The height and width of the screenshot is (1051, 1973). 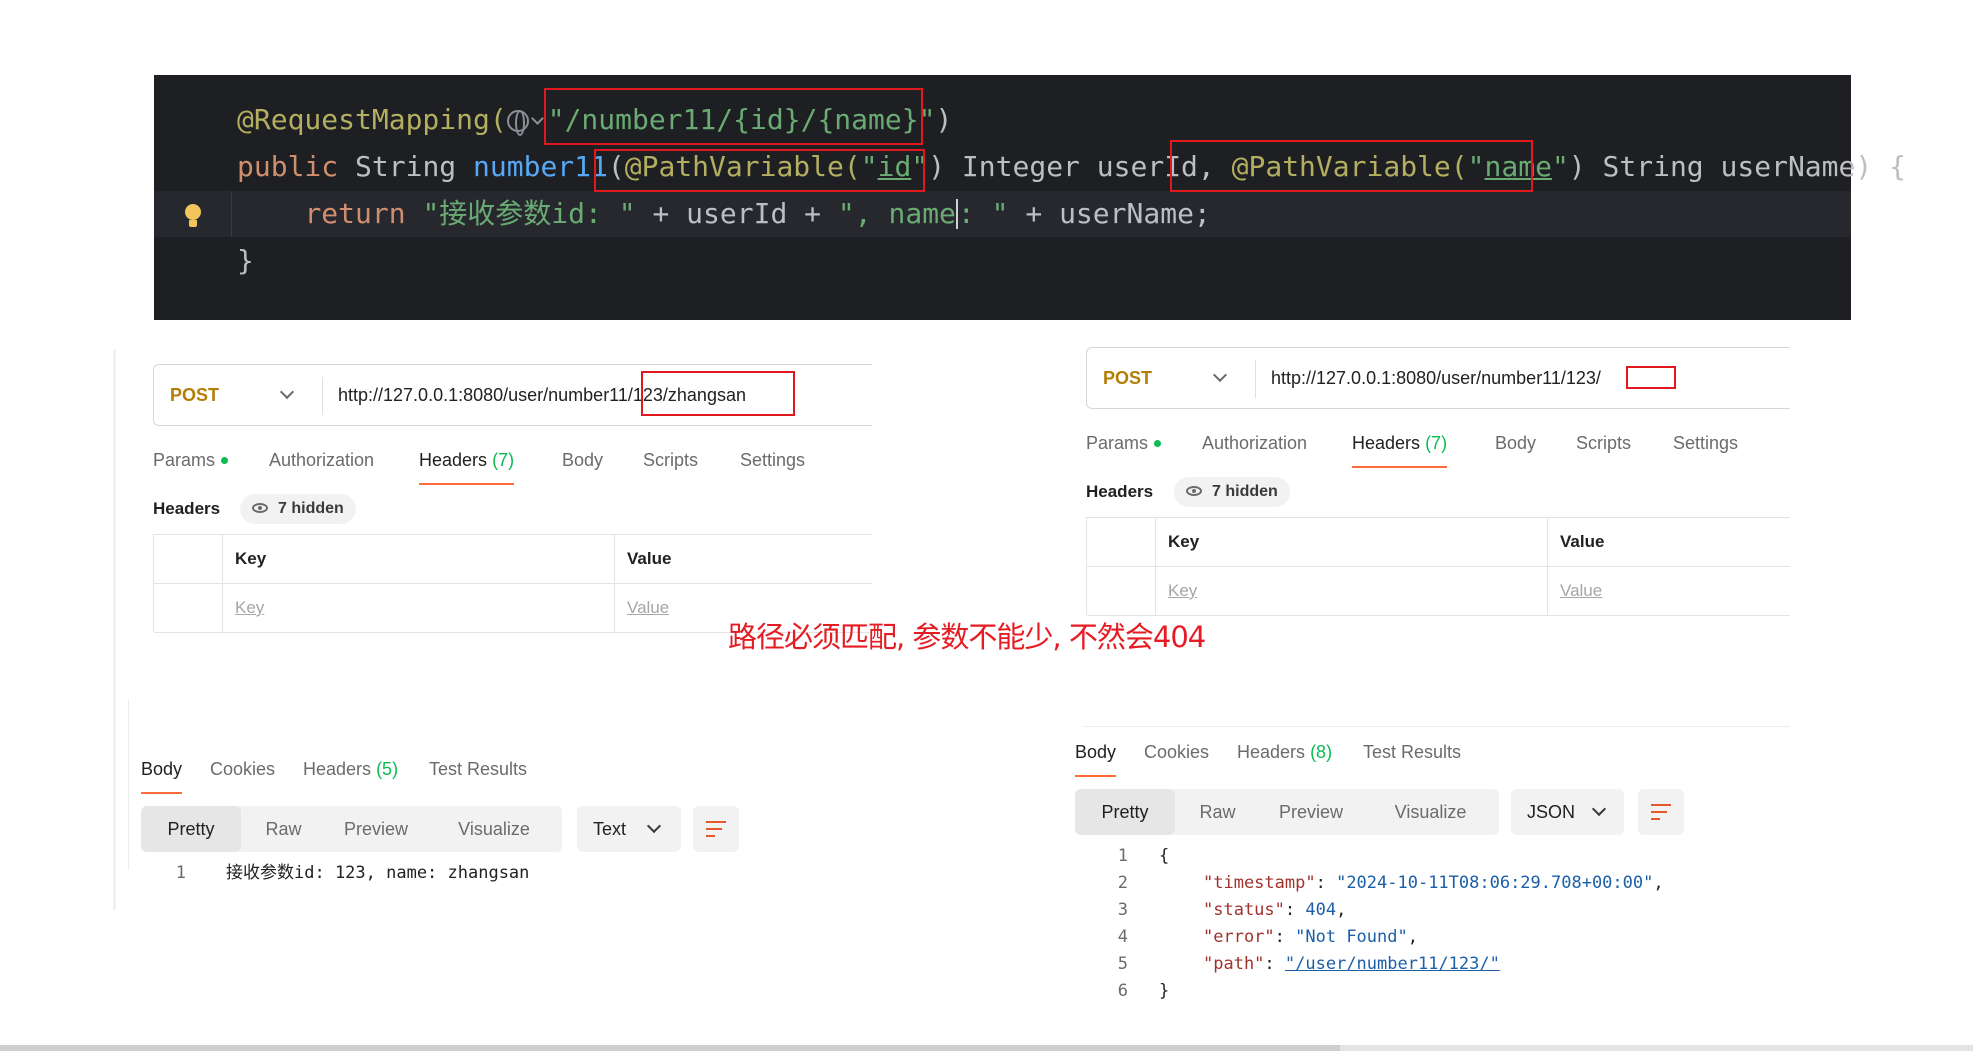 What do you see at coordinates (378, 873) in the screenshot?
I see `response-text: 接收参数id: 123, name: zhangsan` at bounding box center [378, 873].